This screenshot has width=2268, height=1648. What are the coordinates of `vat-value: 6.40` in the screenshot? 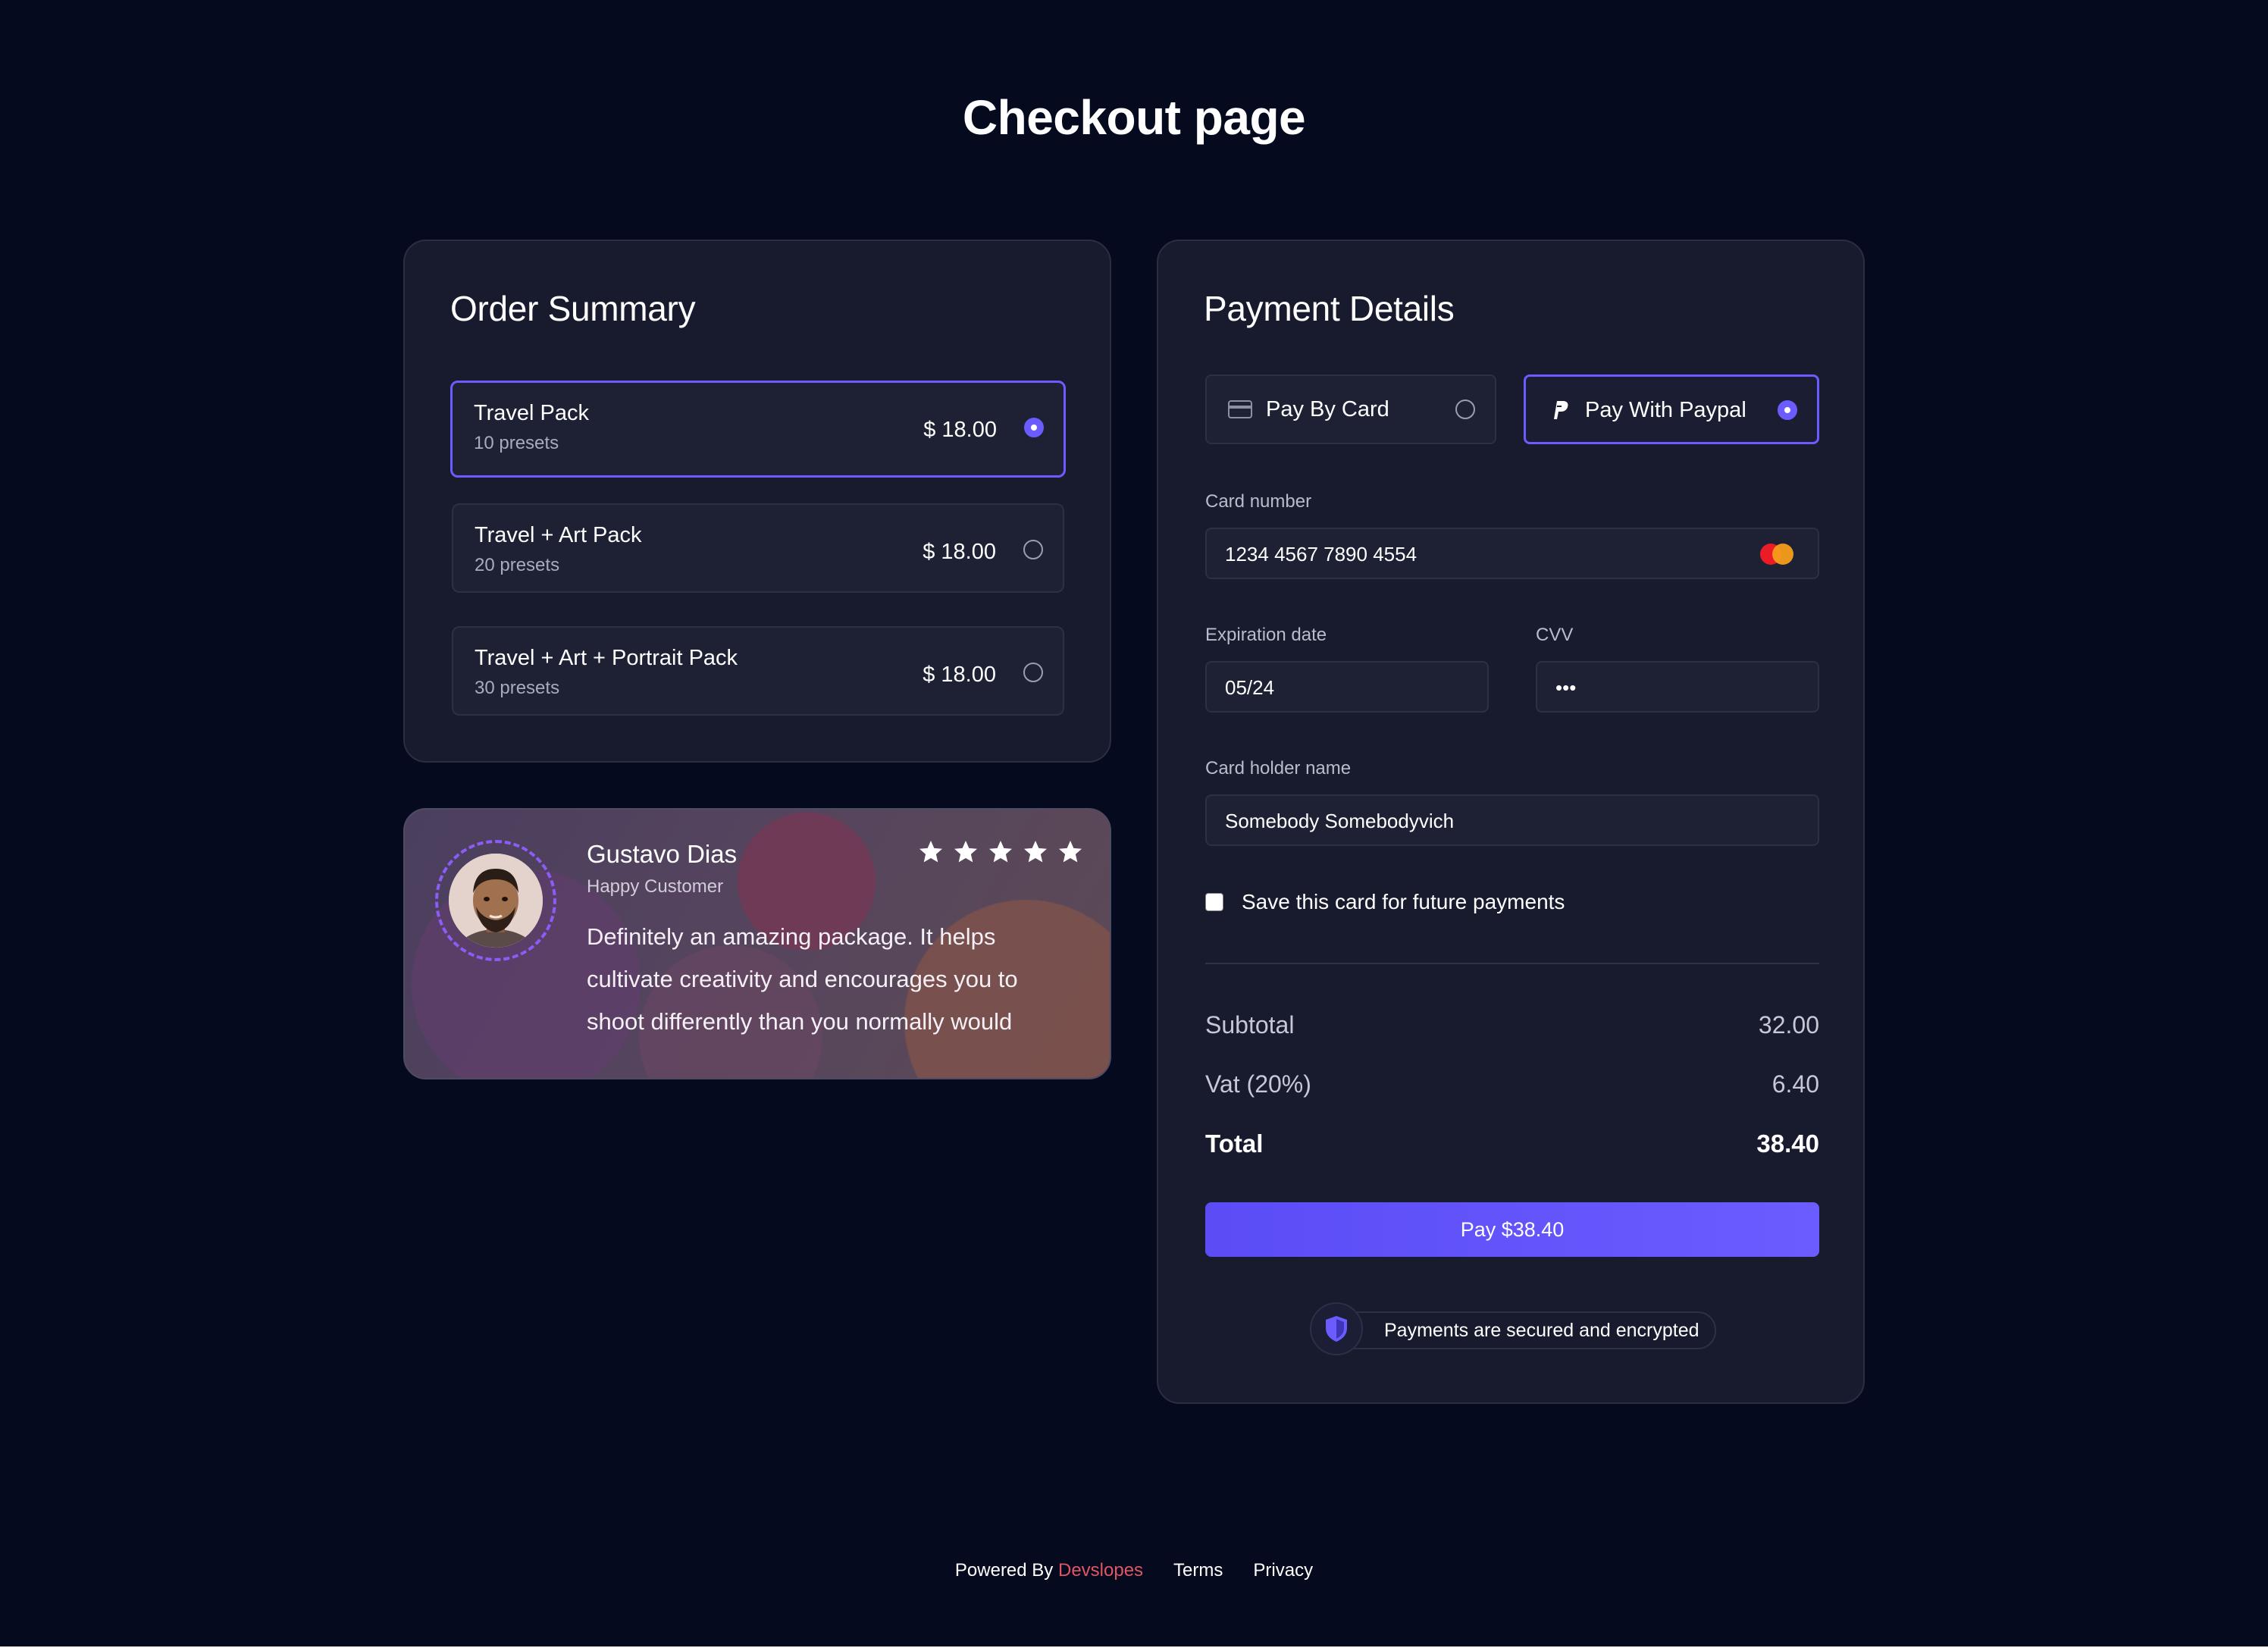 It's located at (1795, 1084).